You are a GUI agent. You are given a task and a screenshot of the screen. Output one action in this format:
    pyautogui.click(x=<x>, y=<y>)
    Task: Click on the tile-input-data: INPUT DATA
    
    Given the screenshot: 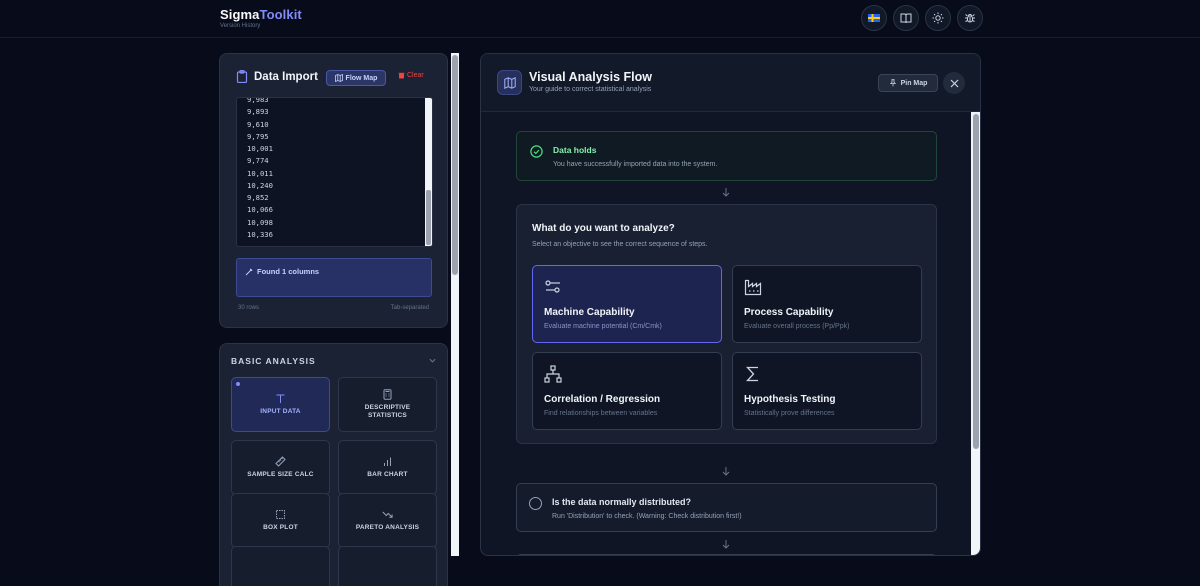 What is the action you would take?
    pyautogui.click(x=280, y=404)
    